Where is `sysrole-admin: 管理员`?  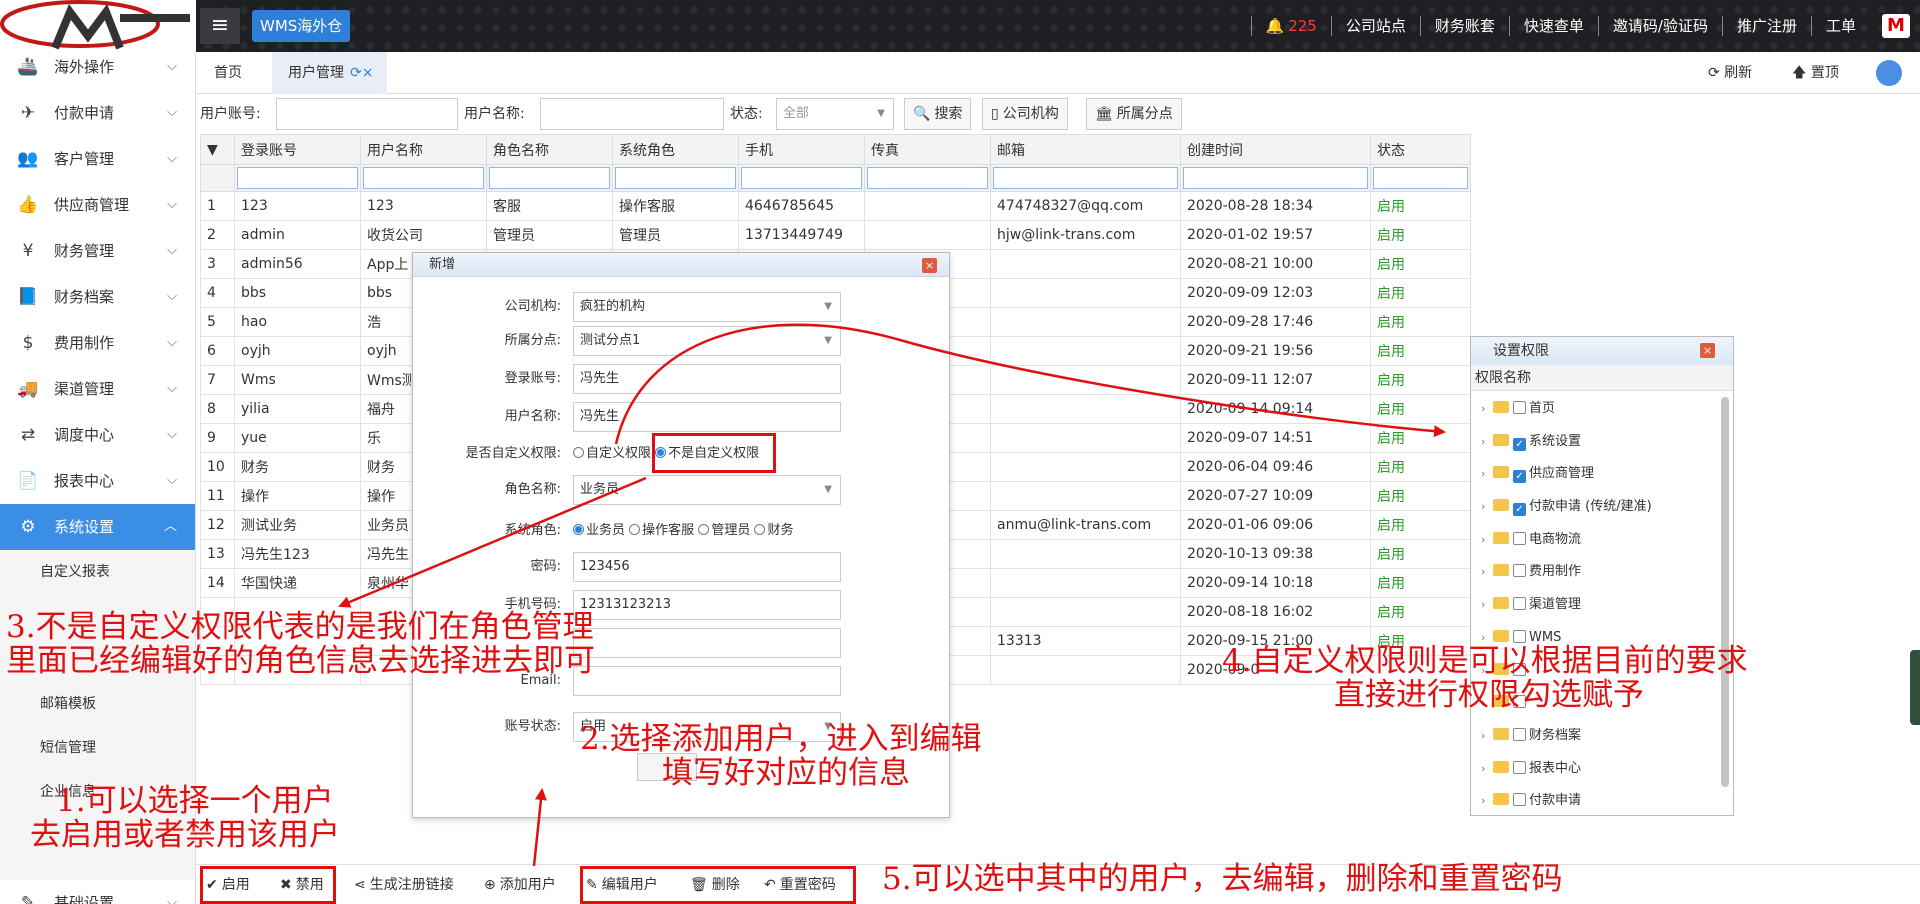
sysrole-admin: 管理员 is located at coordinates (724, 530).